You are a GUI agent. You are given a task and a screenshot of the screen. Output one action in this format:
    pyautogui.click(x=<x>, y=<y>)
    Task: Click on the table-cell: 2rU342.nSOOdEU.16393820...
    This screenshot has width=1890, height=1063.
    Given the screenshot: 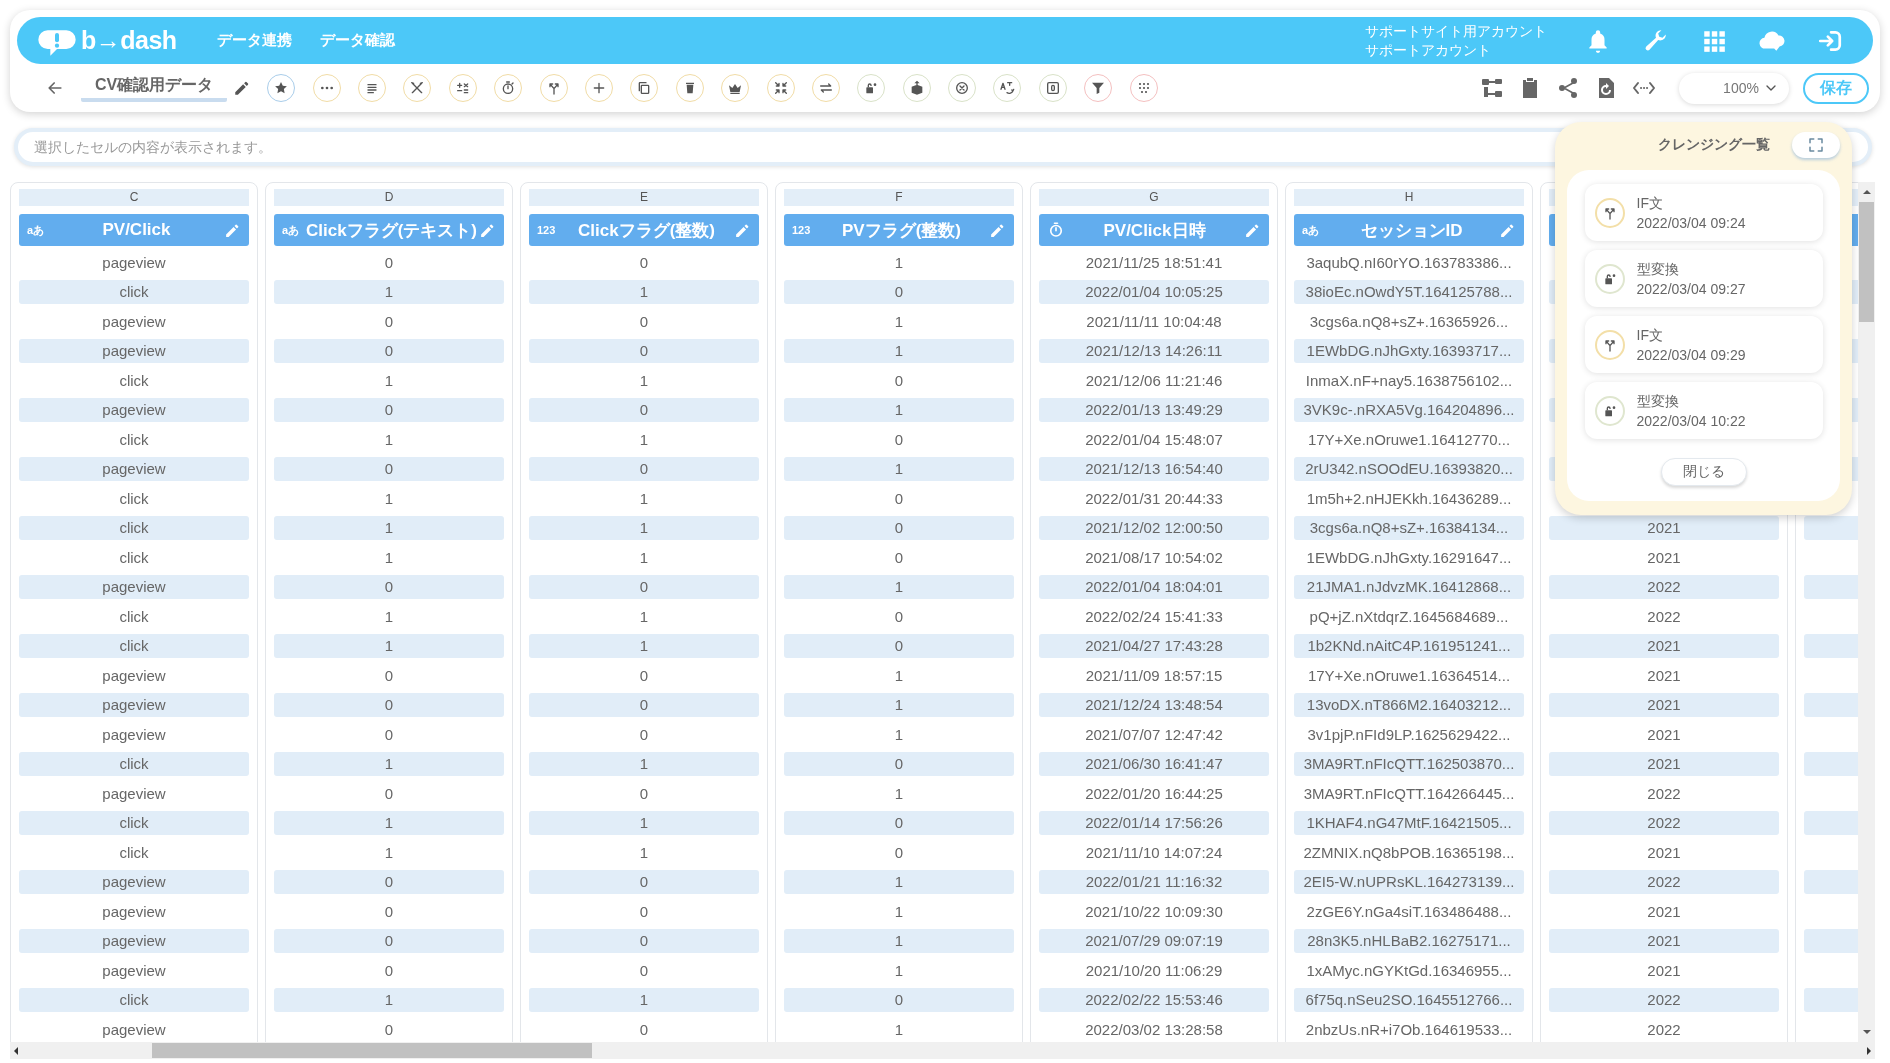 What is the action you would take?
    pyautogui.click(x=1409, y=469)
    